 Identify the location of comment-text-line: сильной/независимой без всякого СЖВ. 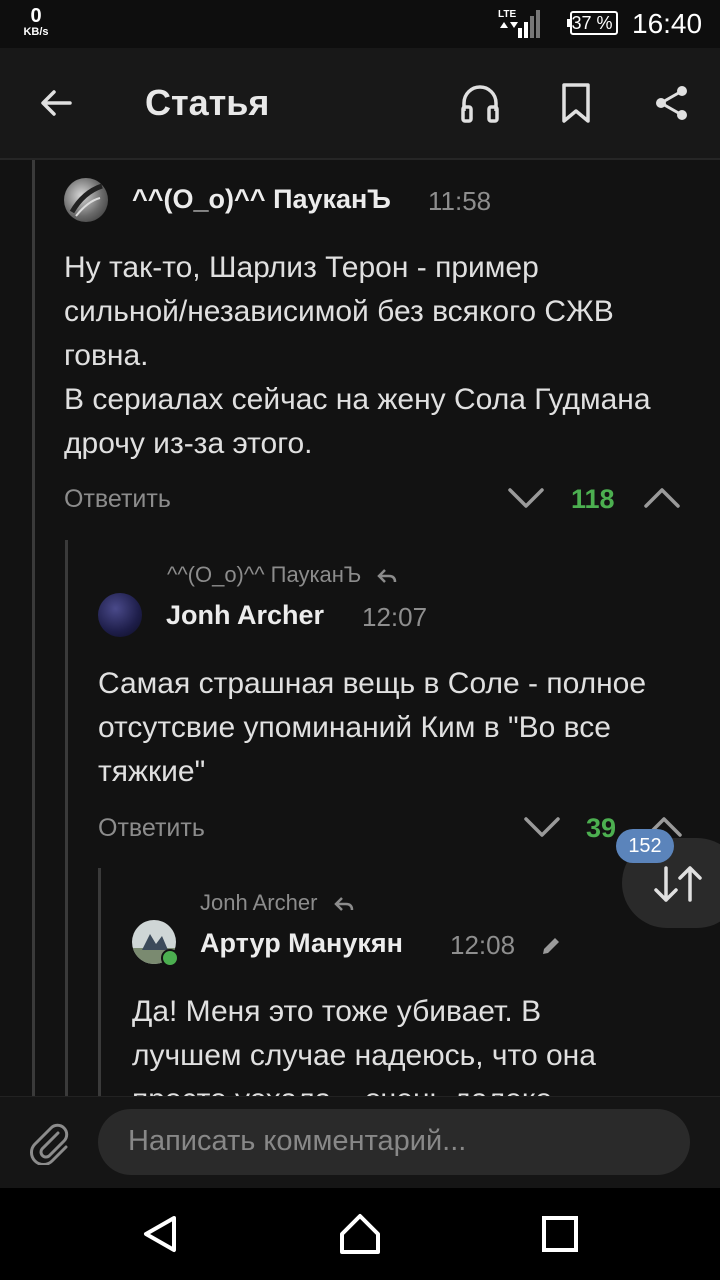
(339, 311).